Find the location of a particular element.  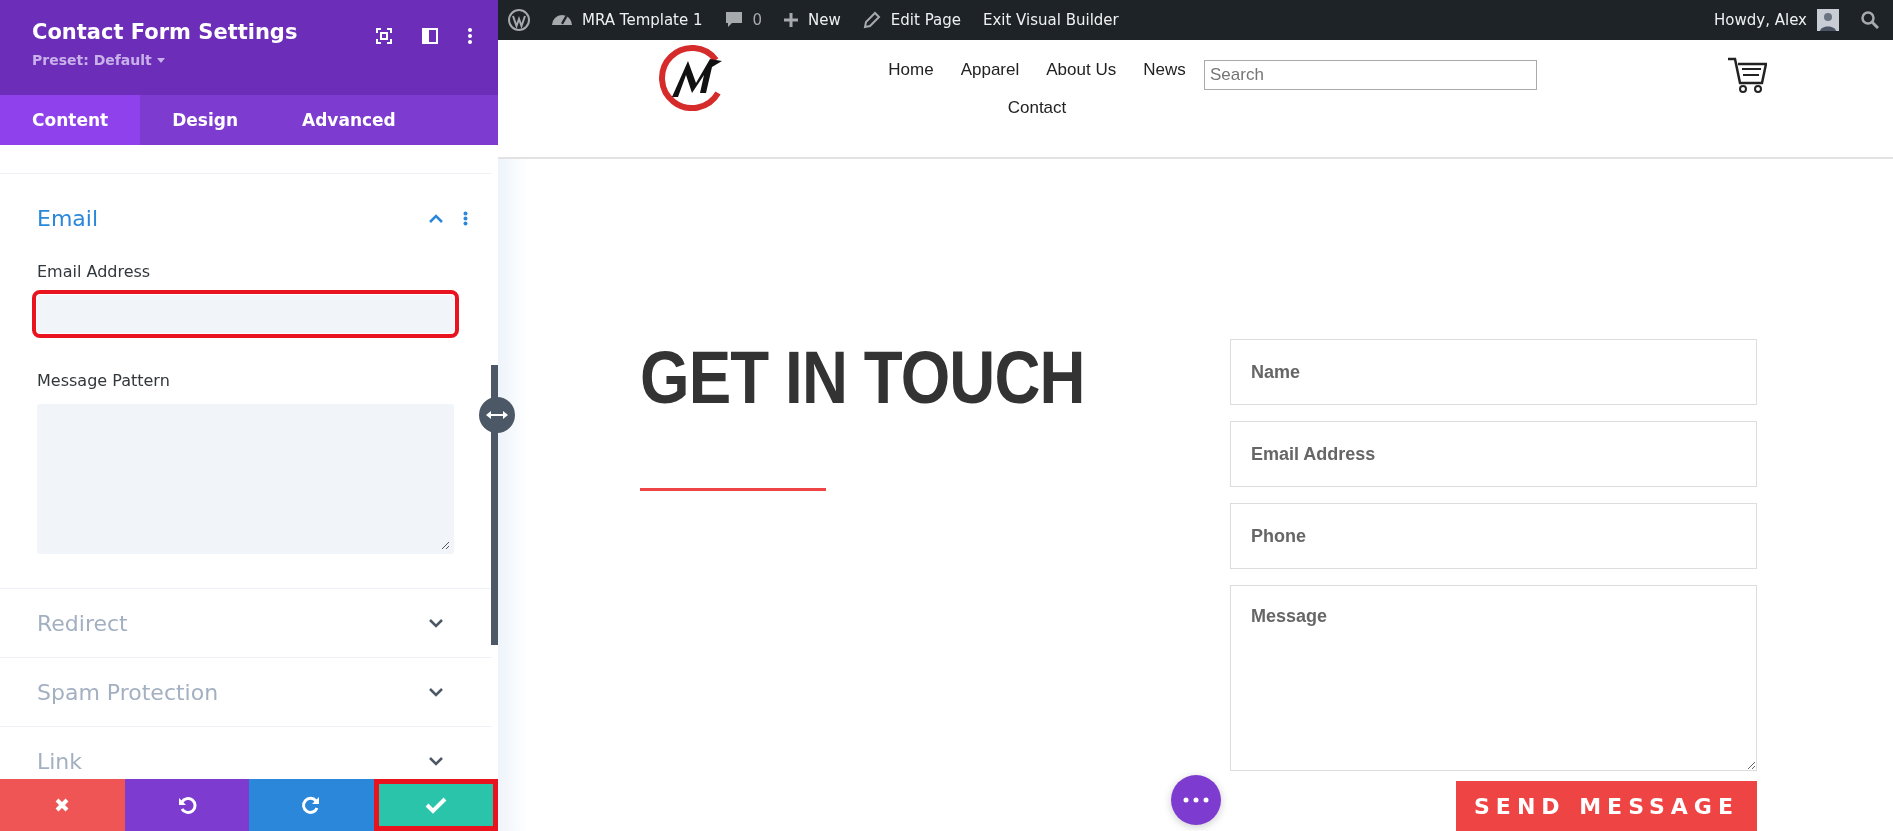

dots-icon is located at coordinates (1196, 800).